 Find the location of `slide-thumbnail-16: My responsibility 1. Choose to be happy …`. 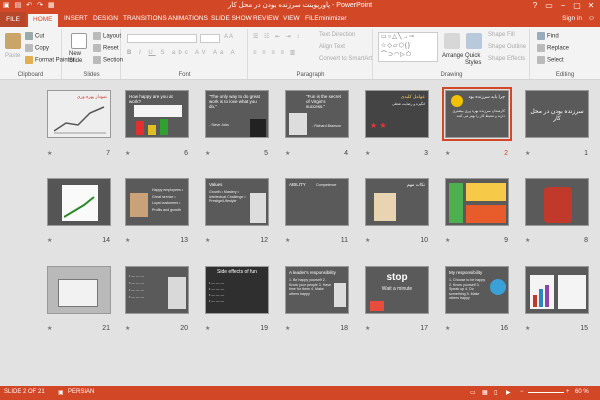

slide-thumbnail-16: My responsibility 1. Choose to be happy … is located at coordinates (477, 290).